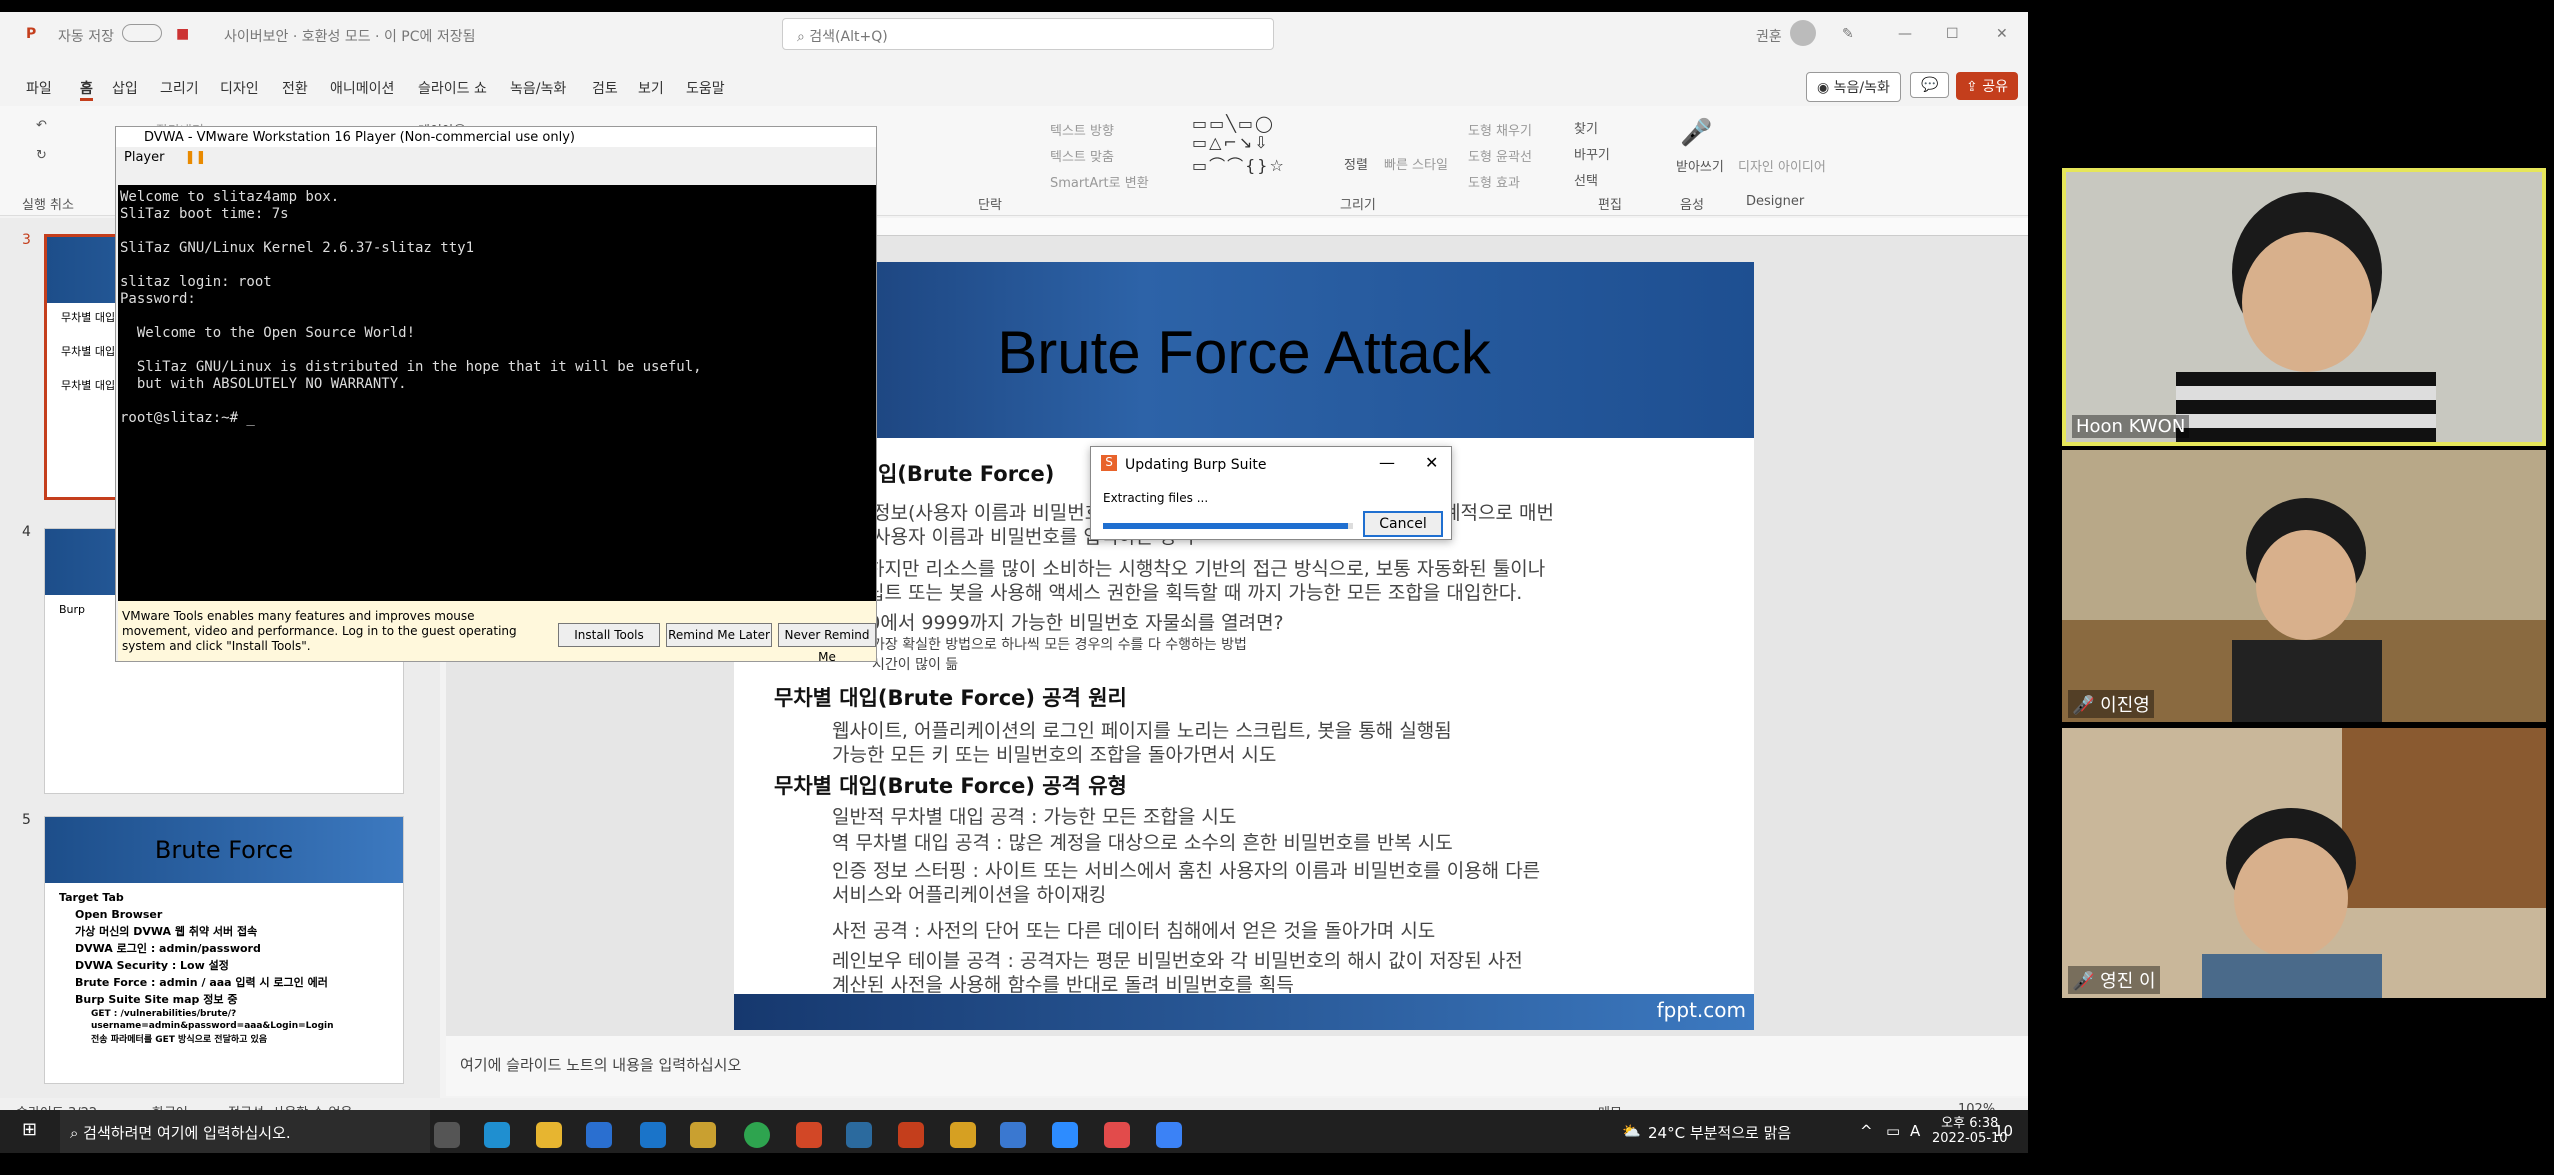 Image resolution: width=2554 pixels, height=1175 pixels. What do you see at coordinates (705, 88) in the screenshot?
I see `menu-help: 도움말` at bounding box center [705, 88].